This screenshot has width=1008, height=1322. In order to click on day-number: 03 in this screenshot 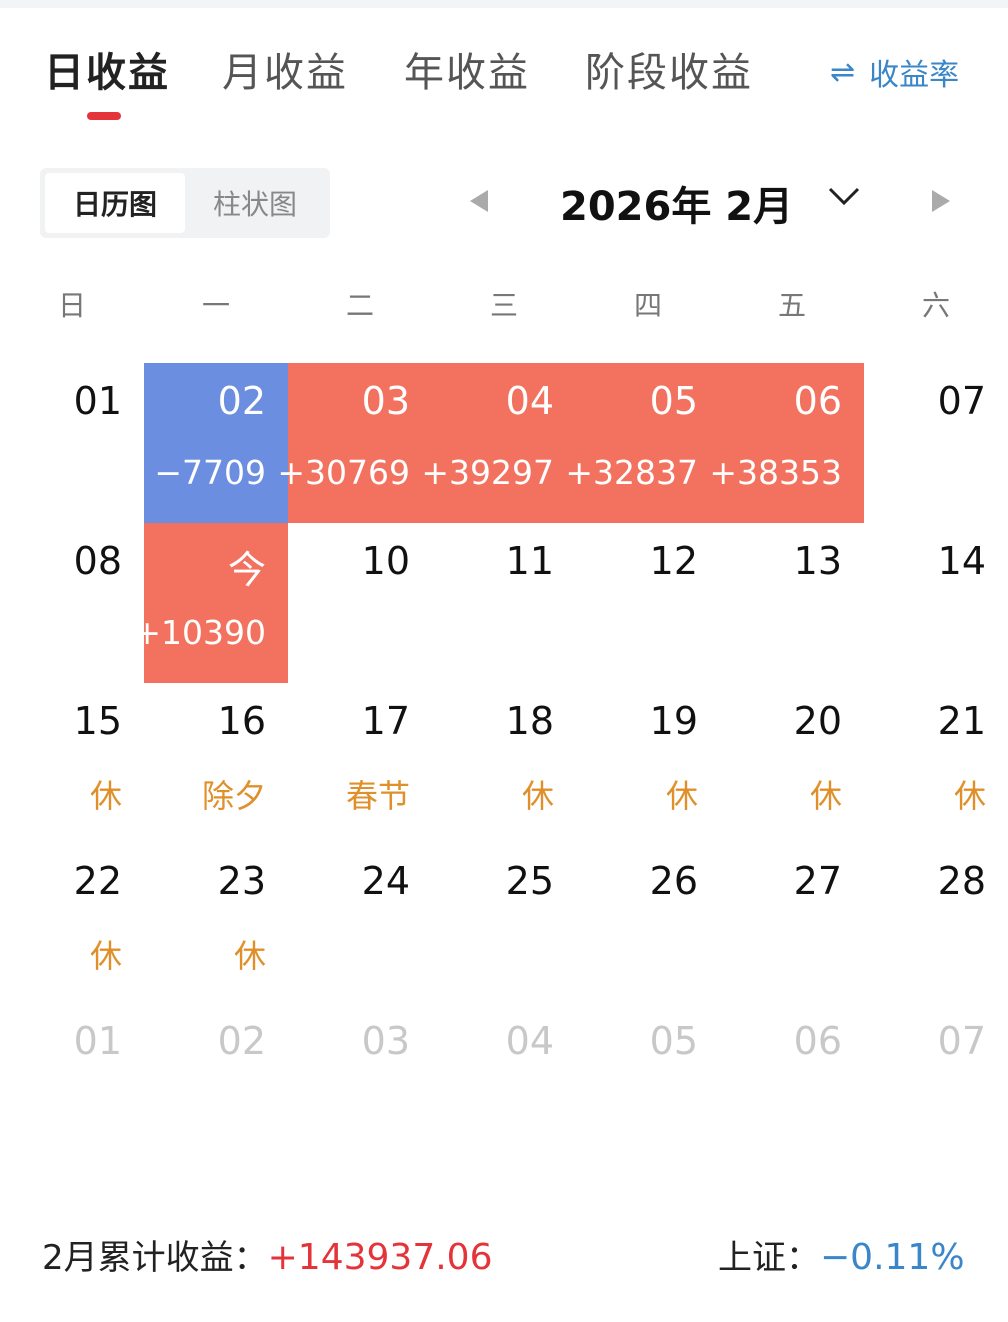, I will do `click(385, 1041)`.